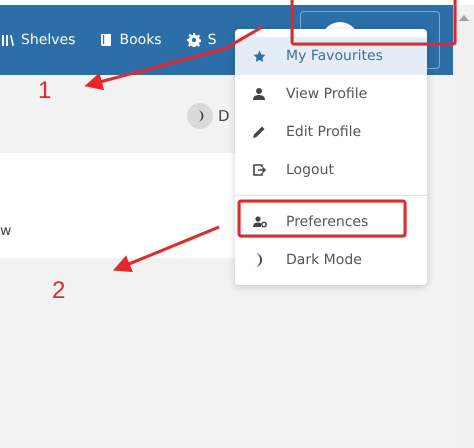  What do you see at coordinates (59, 290) in the screenshot?
I see `annotation-number: 2` at bounding box center [59, 290].